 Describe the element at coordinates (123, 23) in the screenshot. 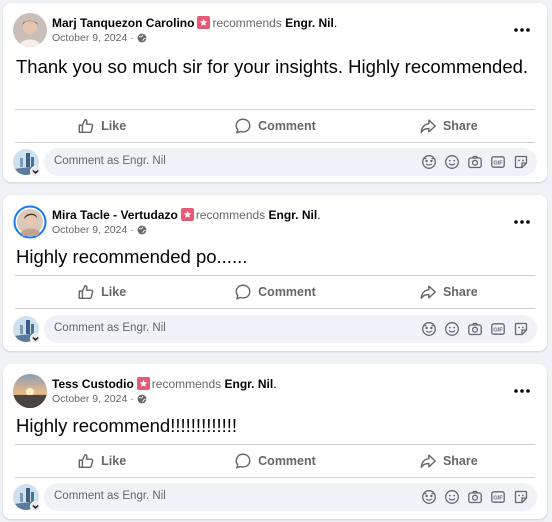

I see `author-name: Marj Tanquezon Carolino` at that location.